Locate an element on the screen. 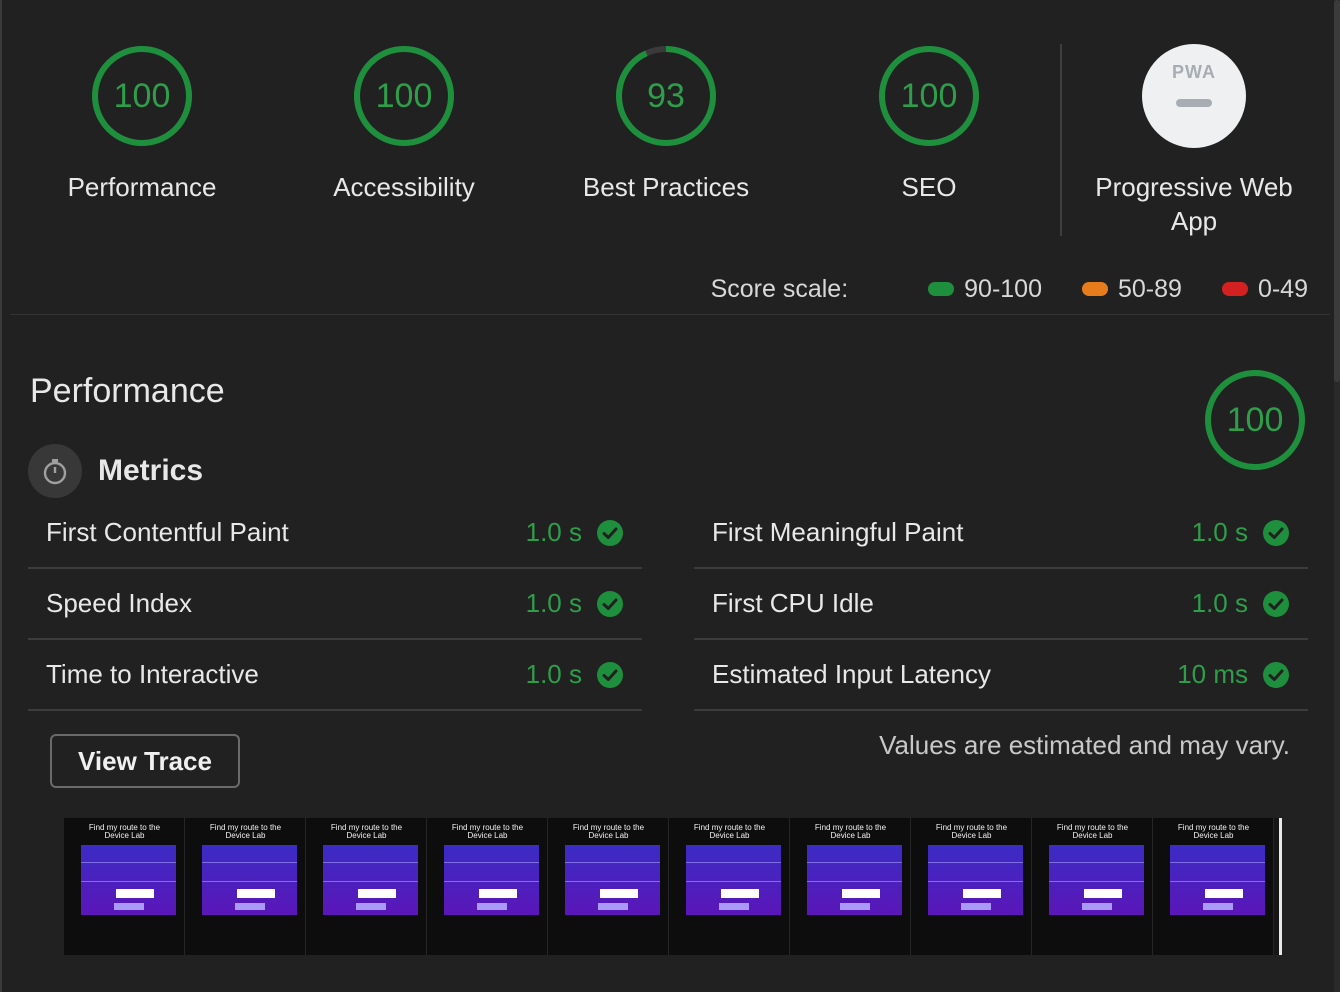 The image size is (1340, 992). metric-name: Time to Interactive is located at coordinates (152, 674).